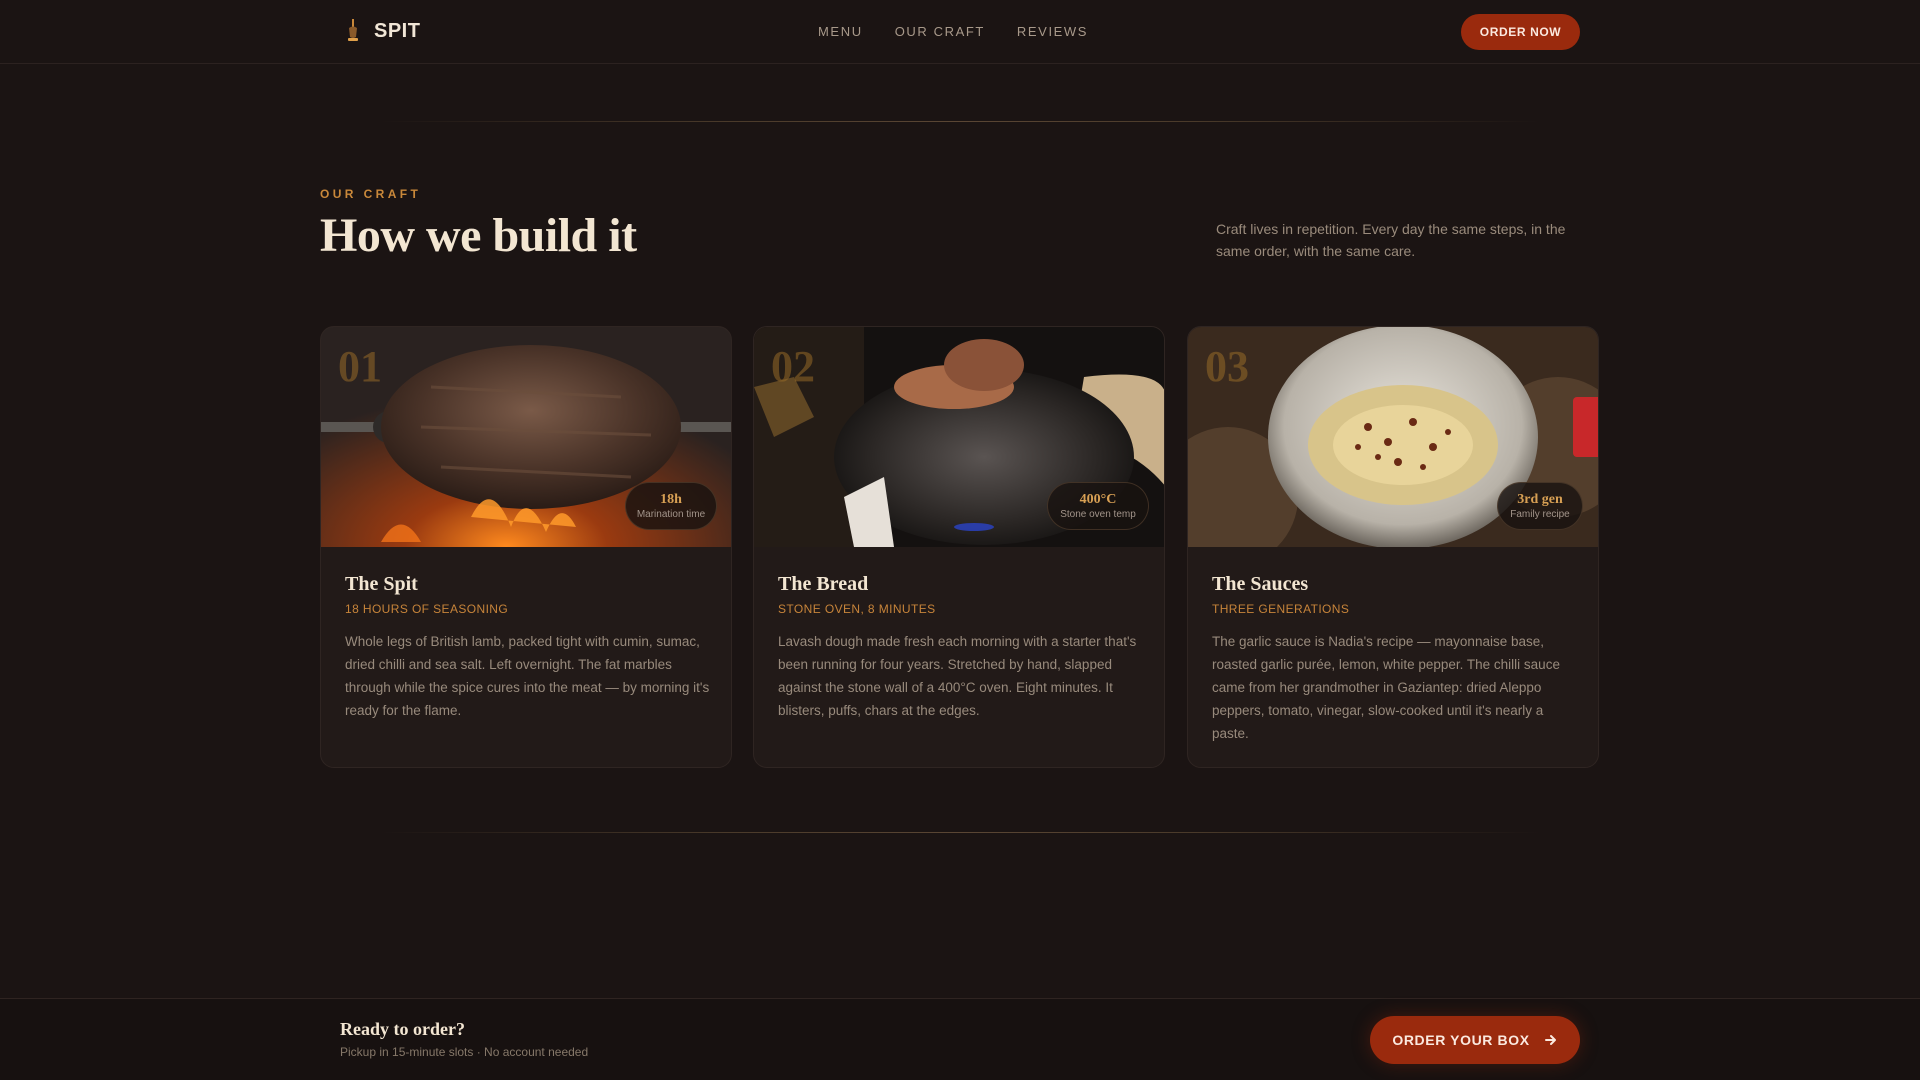 The width and height of the screenshot is (1920, 1080). Describe the element at coordinates (840, 31) in the screenshot. I see `nav-link-menu: MENU` at that location.